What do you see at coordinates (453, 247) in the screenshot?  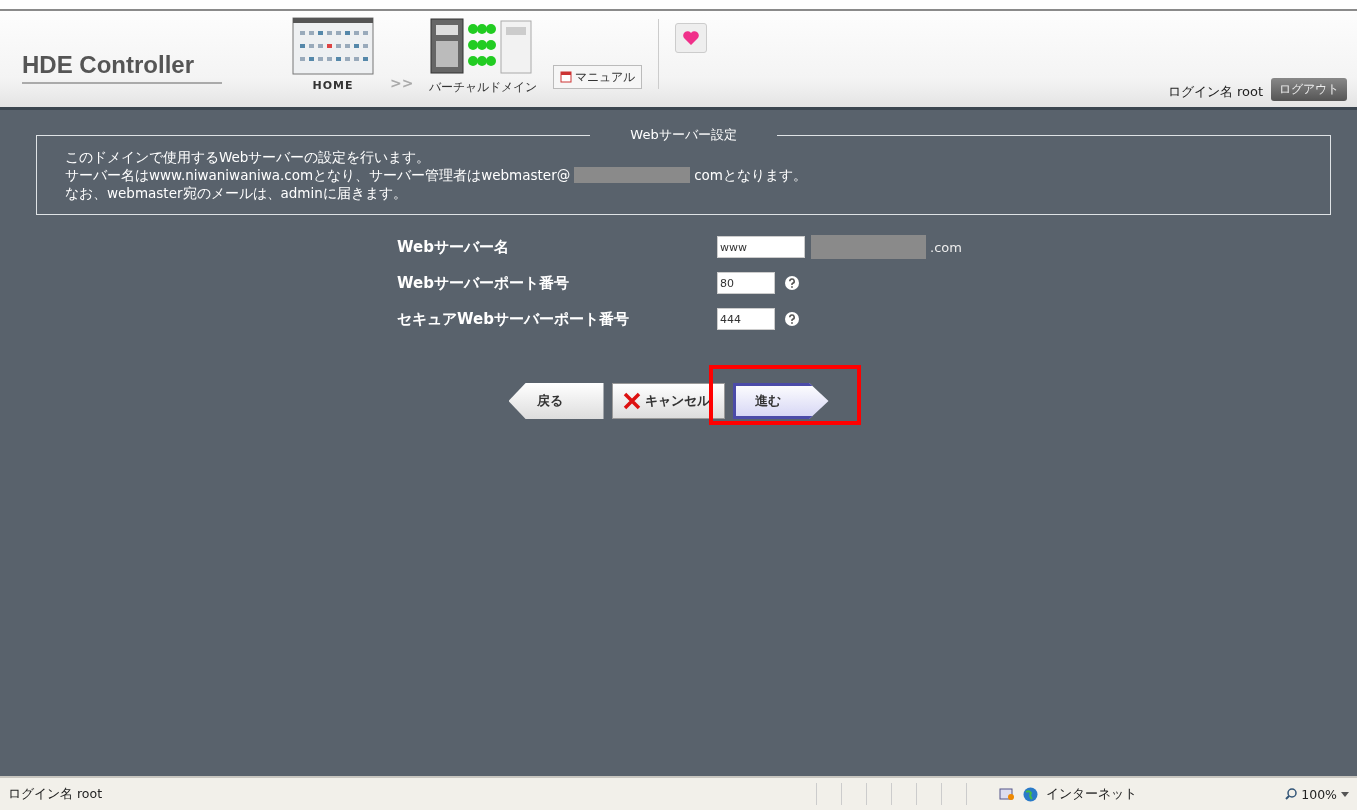 I see `field-label: Webサーバー名` at bounding box center [453, 247].